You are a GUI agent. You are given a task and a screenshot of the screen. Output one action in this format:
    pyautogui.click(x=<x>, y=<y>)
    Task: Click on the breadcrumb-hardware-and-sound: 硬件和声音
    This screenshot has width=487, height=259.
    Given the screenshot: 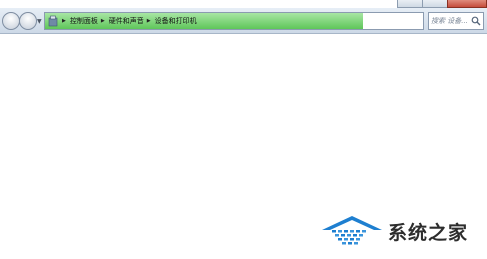 What is the action you would take?
    pyautogui.click(x=126, y=21)
    